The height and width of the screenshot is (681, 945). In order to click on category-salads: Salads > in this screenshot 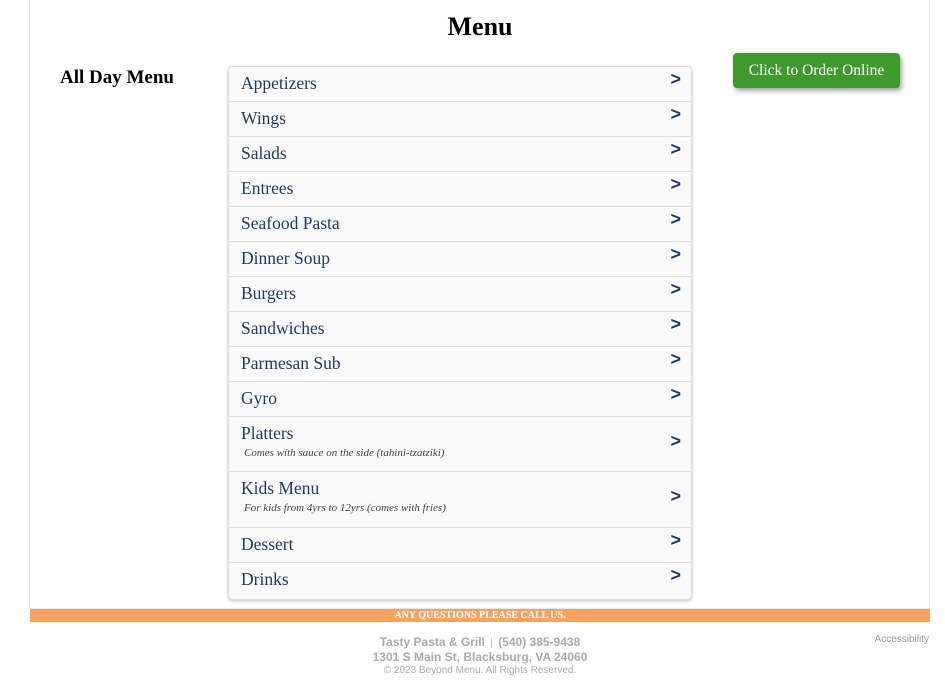, I will do `click(460, 154)`.